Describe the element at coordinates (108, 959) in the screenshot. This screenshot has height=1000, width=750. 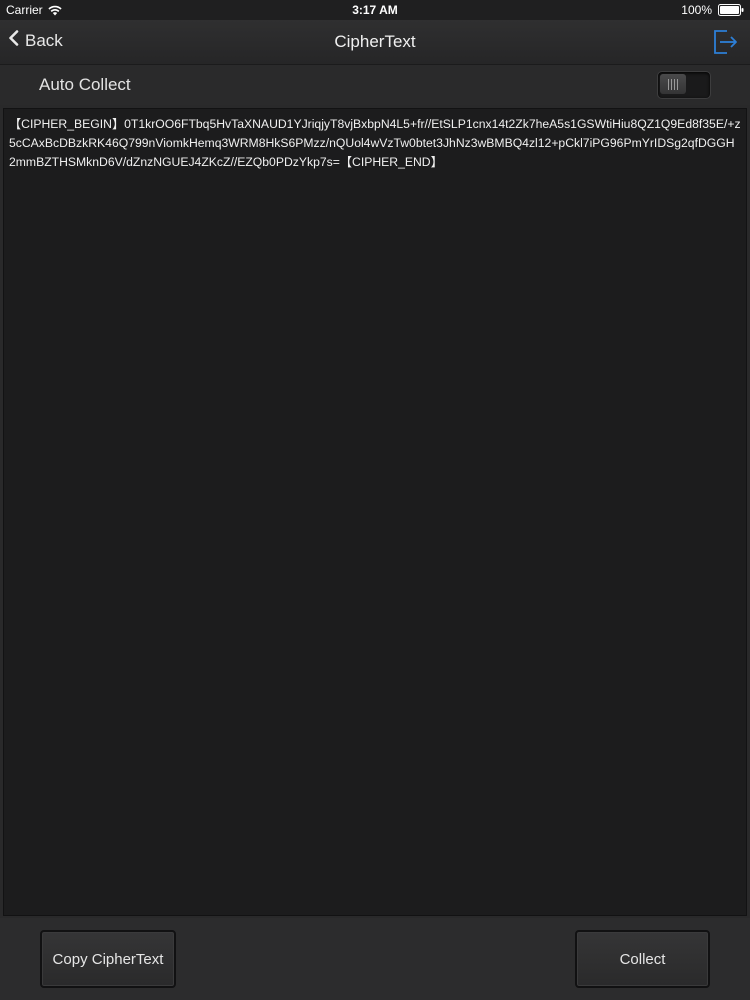
I see `copy-ciphertext-button: Copy CipherText` at that location.